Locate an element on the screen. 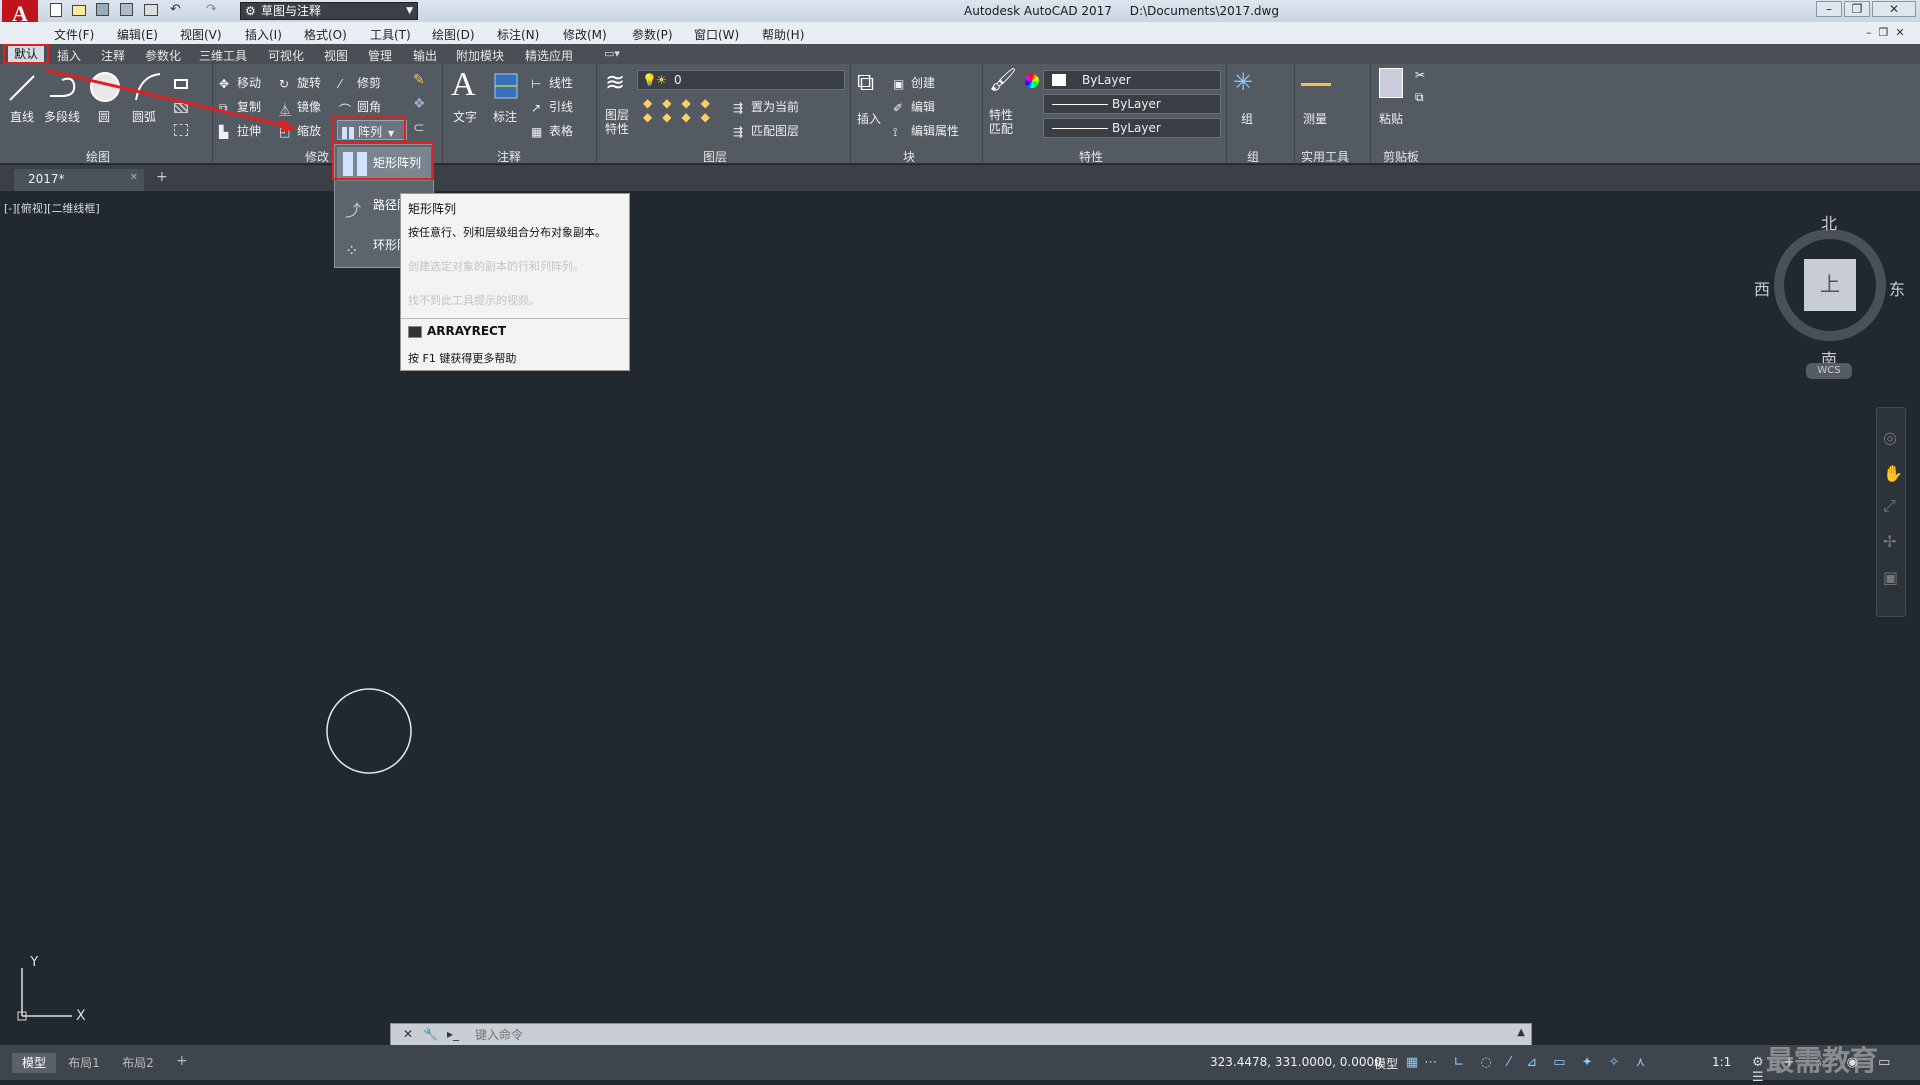  set-current-label: 置为当前 is located at coordinates (775, 107).